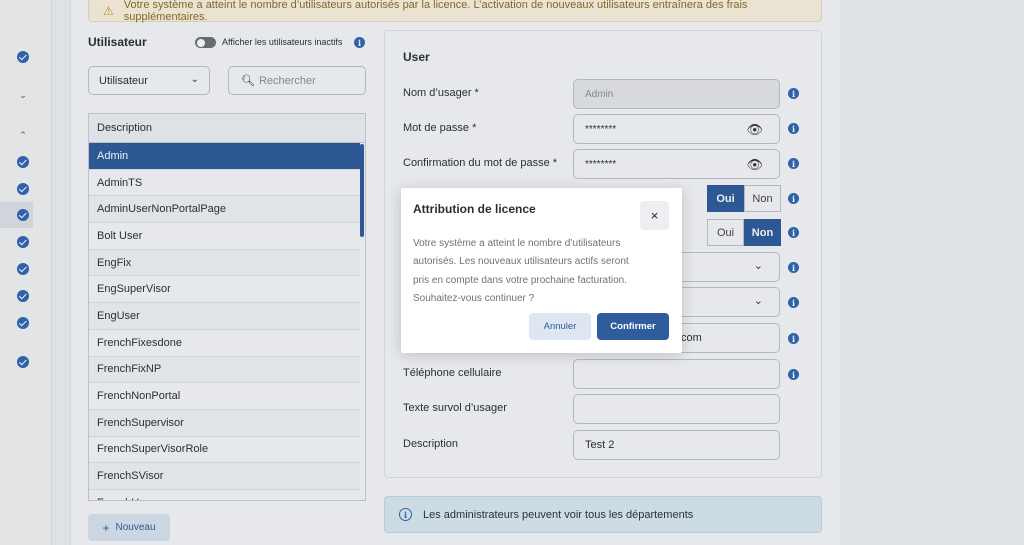 The height and width of the screenshot is (545, 1024). What do you see at coordinates (654, 215) in the screenshot?
I see `close-icon: ×` at bounding box center [654, 215].